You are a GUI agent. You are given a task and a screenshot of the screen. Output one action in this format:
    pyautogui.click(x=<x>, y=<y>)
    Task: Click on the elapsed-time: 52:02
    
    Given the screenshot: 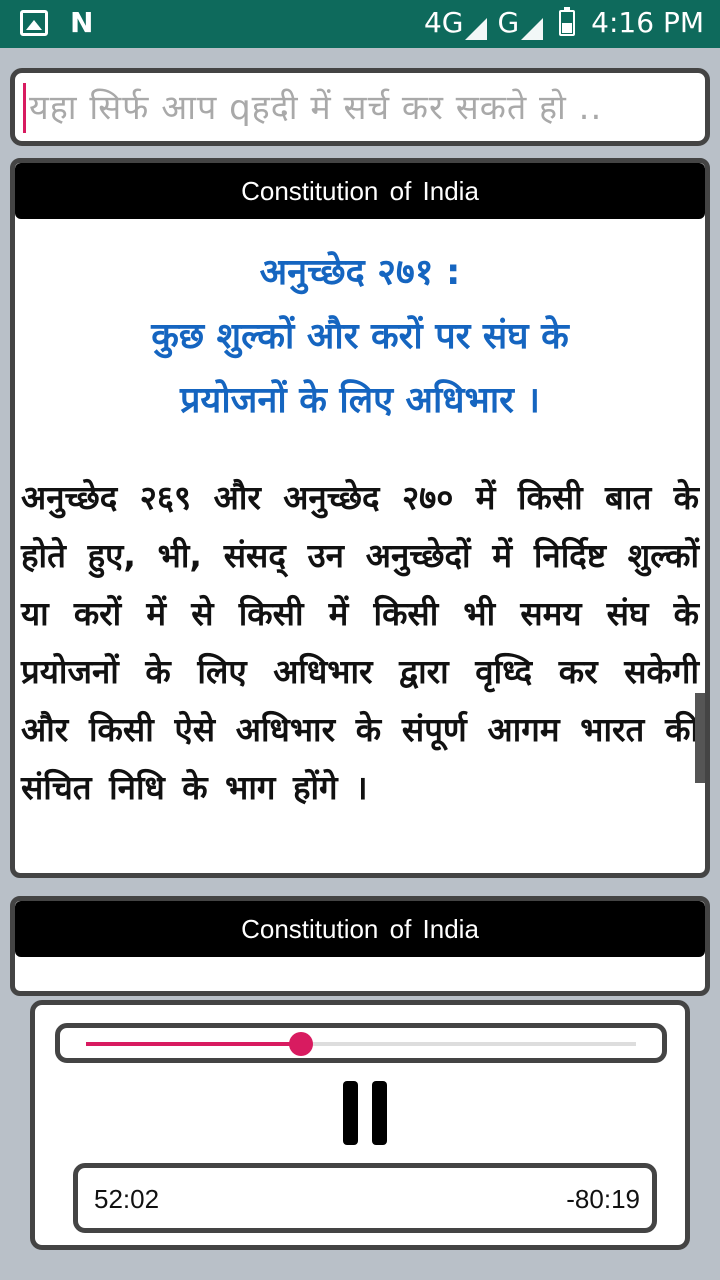 What is the action you would take?
    pyautogui.click(x=127, y=1199)
    